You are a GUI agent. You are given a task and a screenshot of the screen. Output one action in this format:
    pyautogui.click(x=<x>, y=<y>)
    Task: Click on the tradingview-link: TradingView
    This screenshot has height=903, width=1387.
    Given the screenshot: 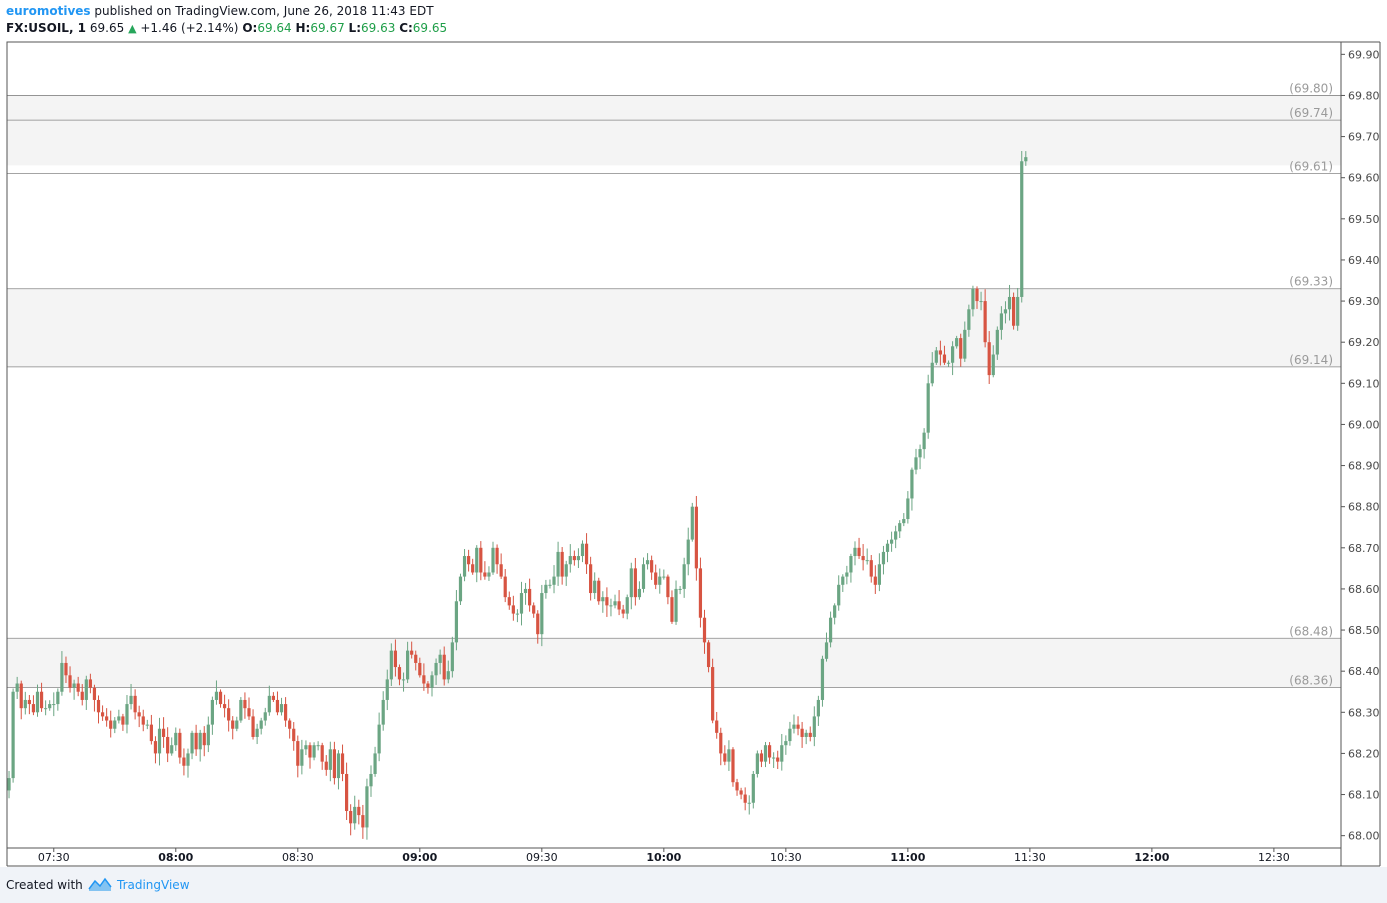 What is the action you would take?
    pyautogui.click(x=153, y=885)
    